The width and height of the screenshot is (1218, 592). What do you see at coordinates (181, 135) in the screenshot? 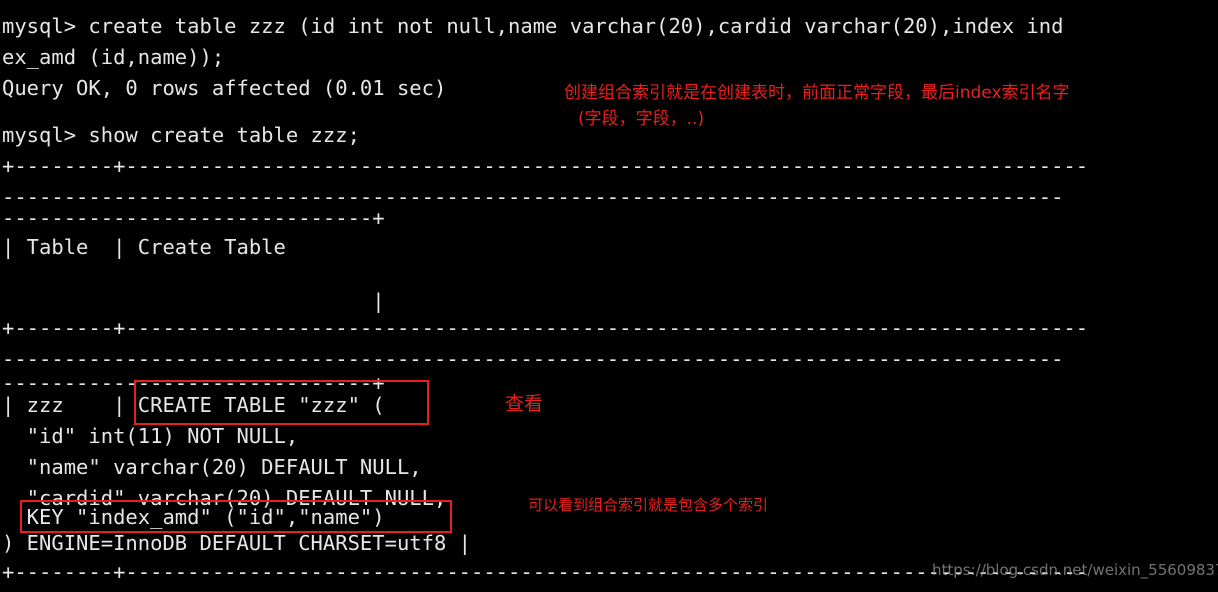
I see `terminal-line: mysql> show create table zzz;` at bounding box center [181, 135].